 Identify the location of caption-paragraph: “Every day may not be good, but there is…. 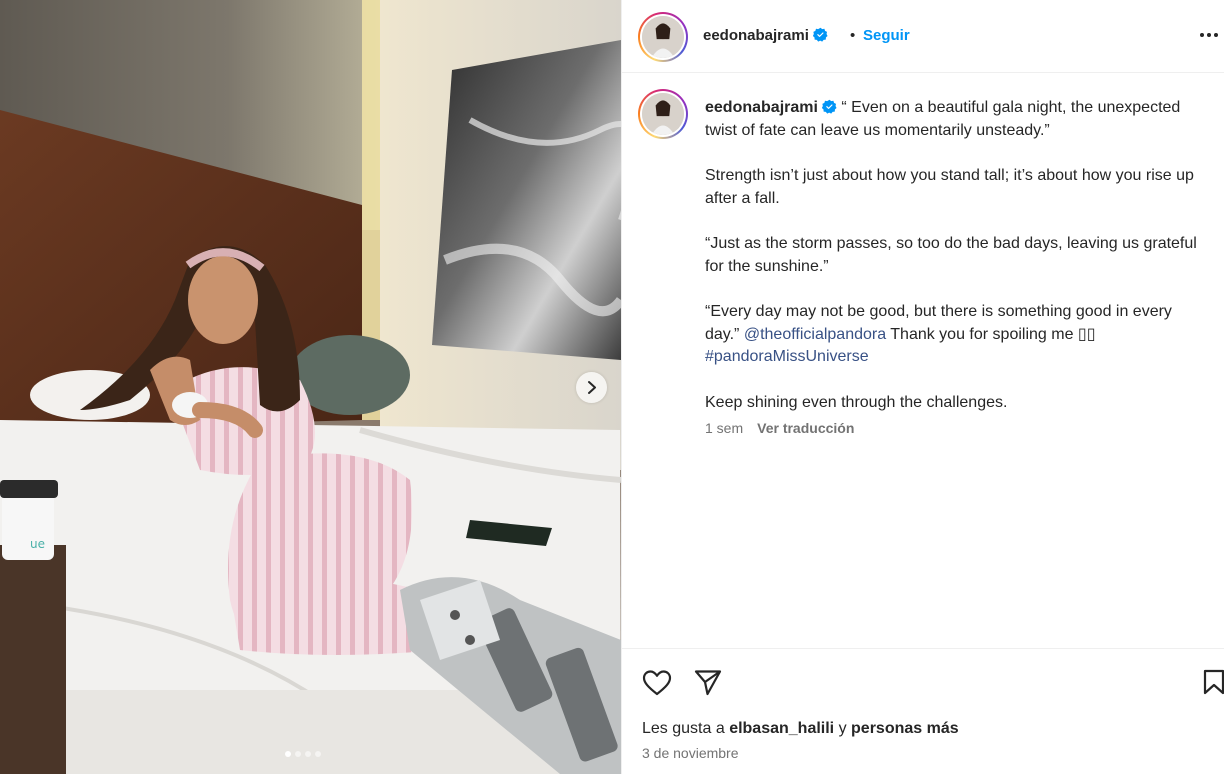
(955, 335).